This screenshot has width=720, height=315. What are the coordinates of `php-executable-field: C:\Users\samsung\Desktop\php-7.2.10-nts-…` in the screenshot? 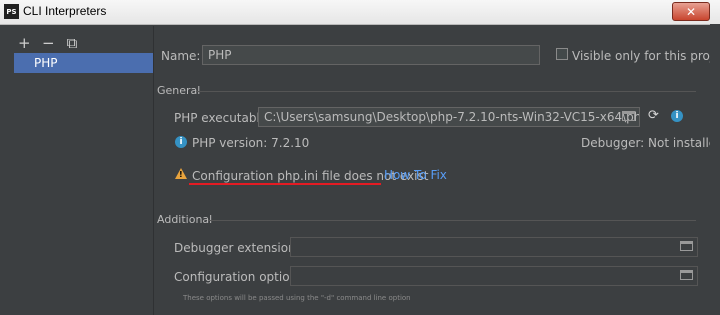 It's located at (449, 117).